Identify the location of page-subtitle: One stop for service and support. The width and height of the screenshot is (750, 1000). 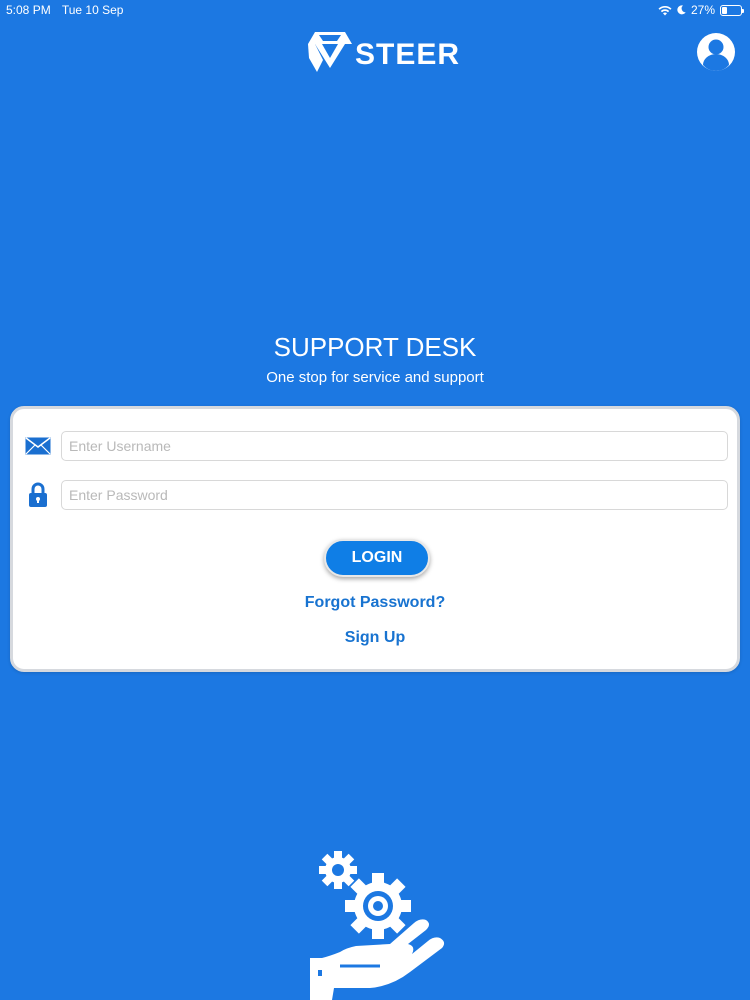
(375, 377).